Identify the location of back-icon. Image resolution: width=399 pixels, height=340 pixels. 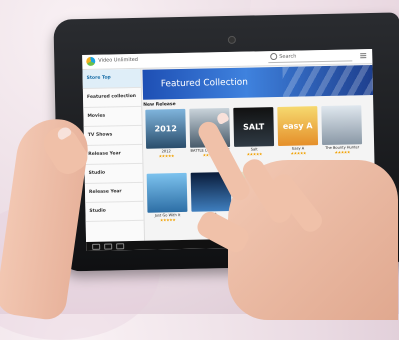
(96, 246).